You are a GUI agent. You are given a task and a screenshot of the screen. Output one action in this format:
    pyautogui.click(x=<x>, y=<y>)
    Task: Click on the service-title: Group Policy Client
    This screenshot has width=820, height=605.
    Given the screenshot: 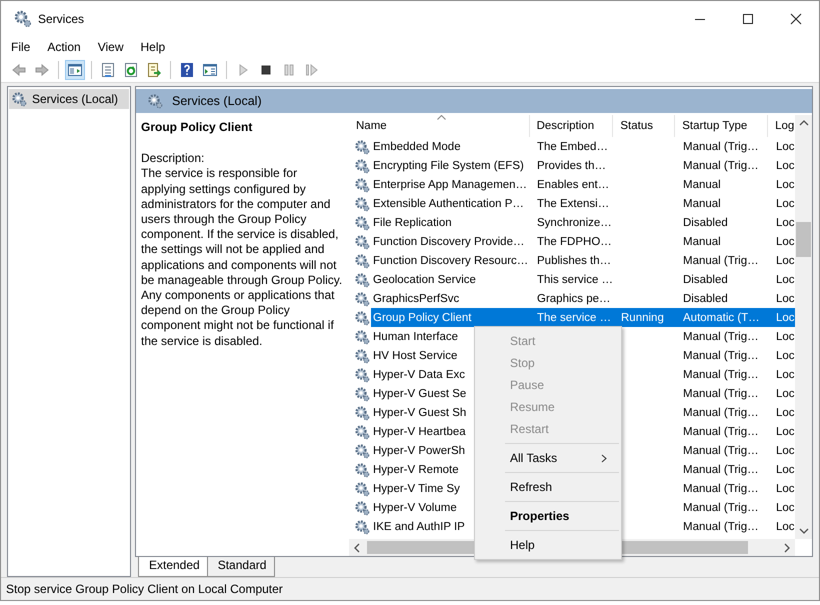 What is the action you would take?
    pyautogui.click(x=197, y=128)
    